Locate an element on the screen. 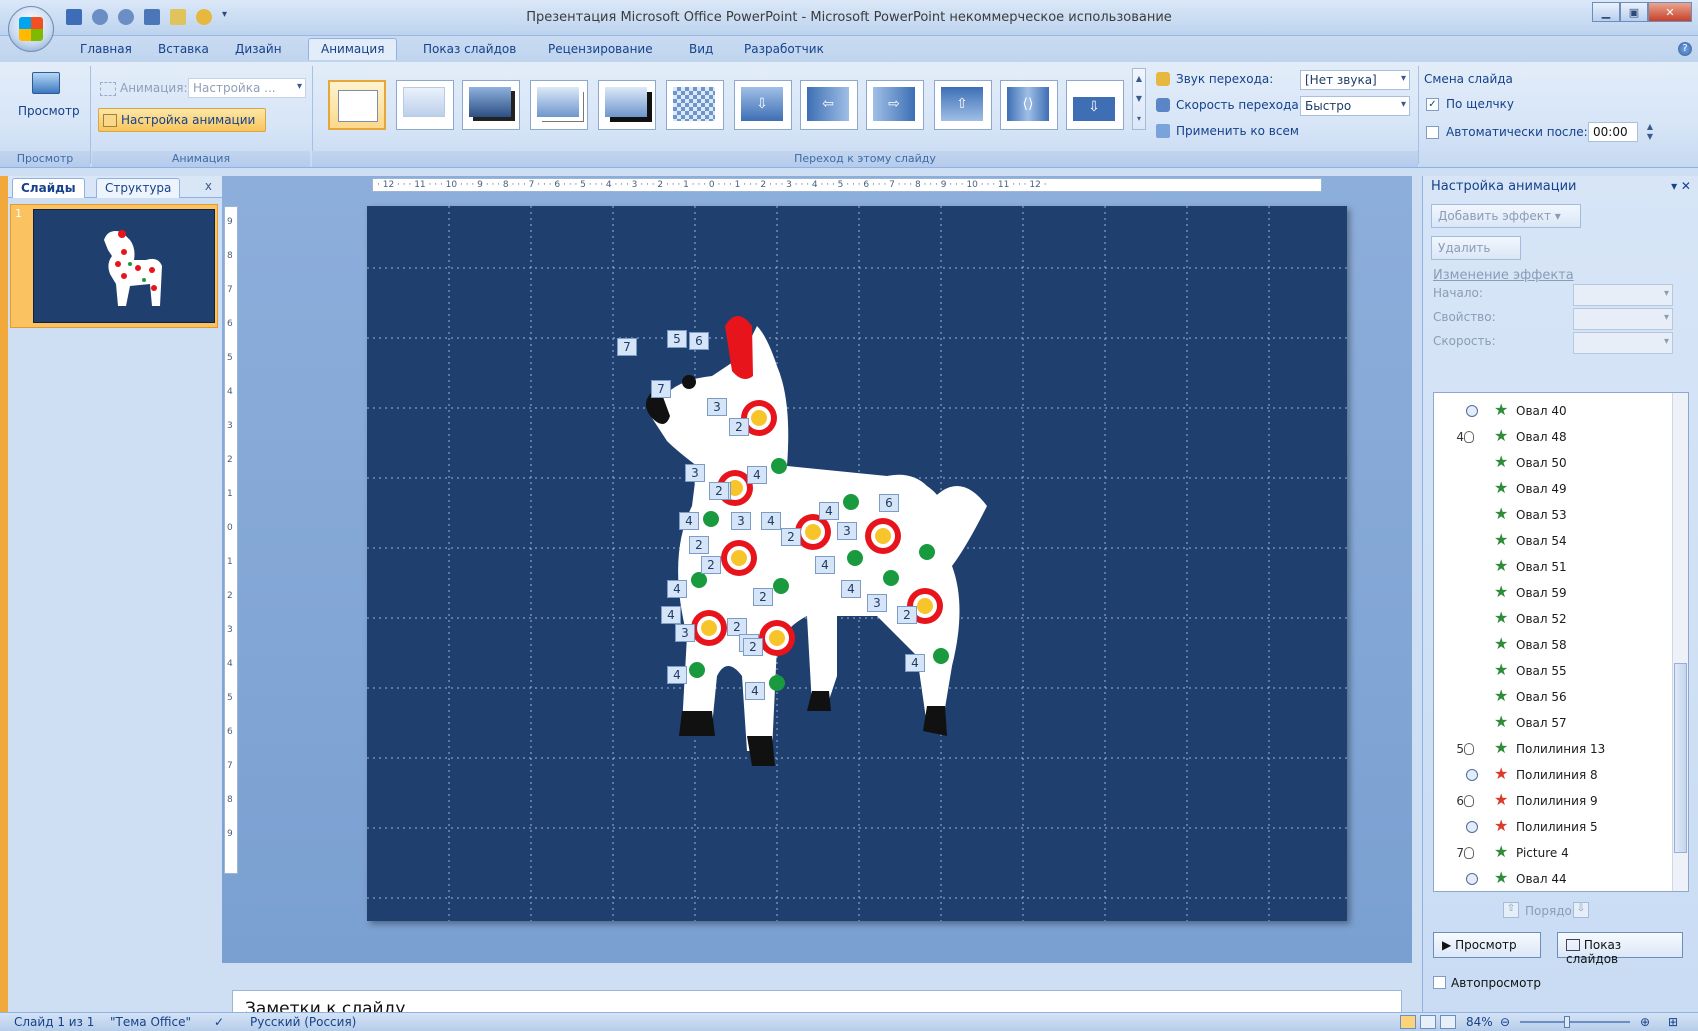 The image size is (1698, 1031). sound-combo: [Нет звука] is located at coordinates (1355, 80).